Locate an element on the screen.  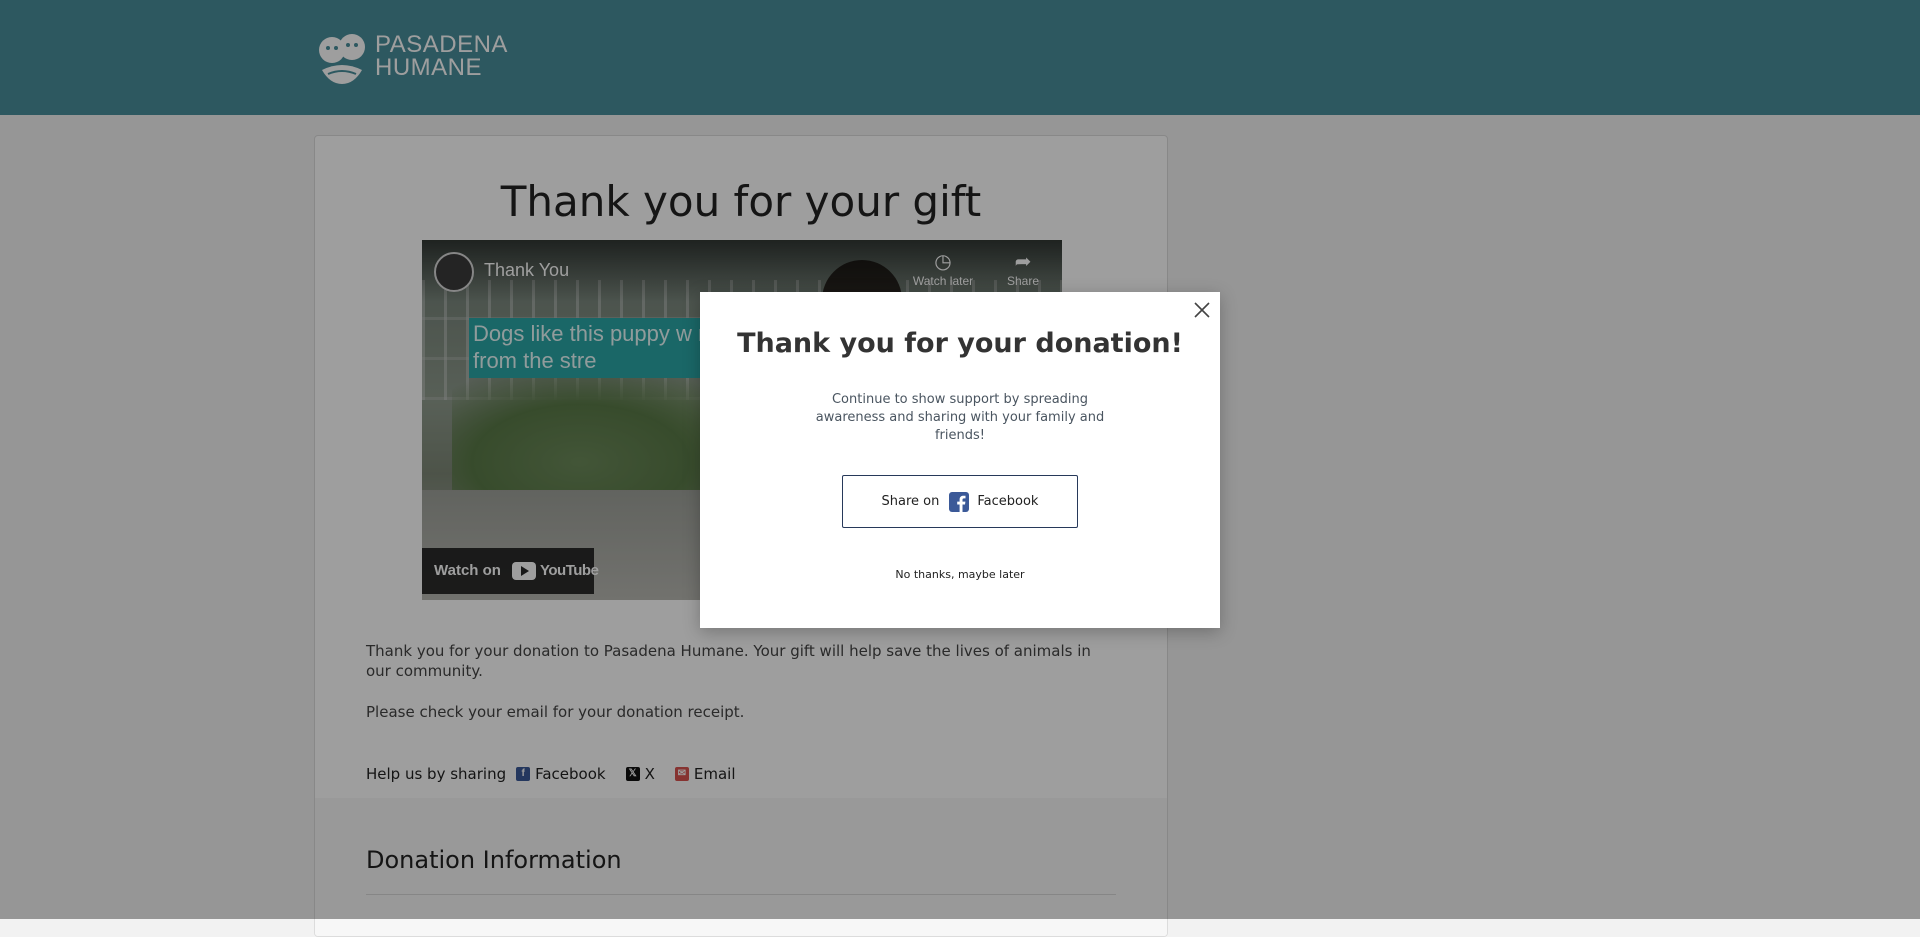
close-icon is located at coordinates (1202, 310).